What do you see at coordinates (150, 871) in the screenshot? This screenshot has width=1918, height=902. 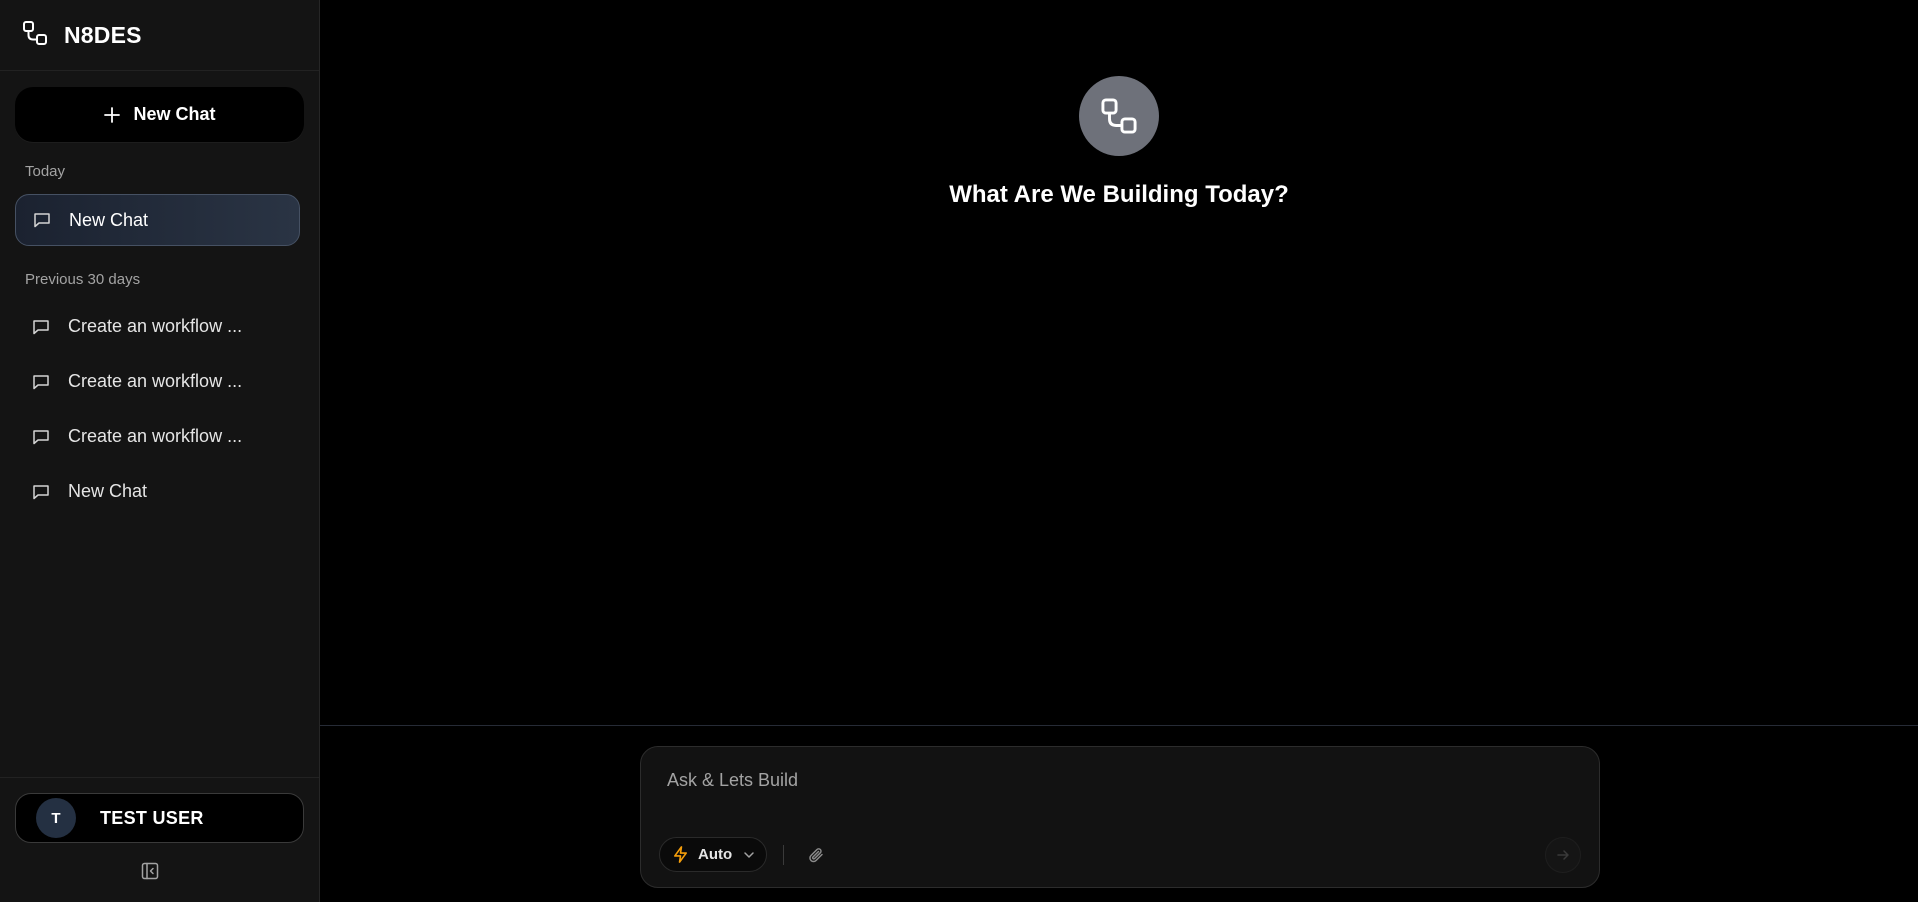 I see `collapse-sidebar-icon` at bounding box center [150, 871].